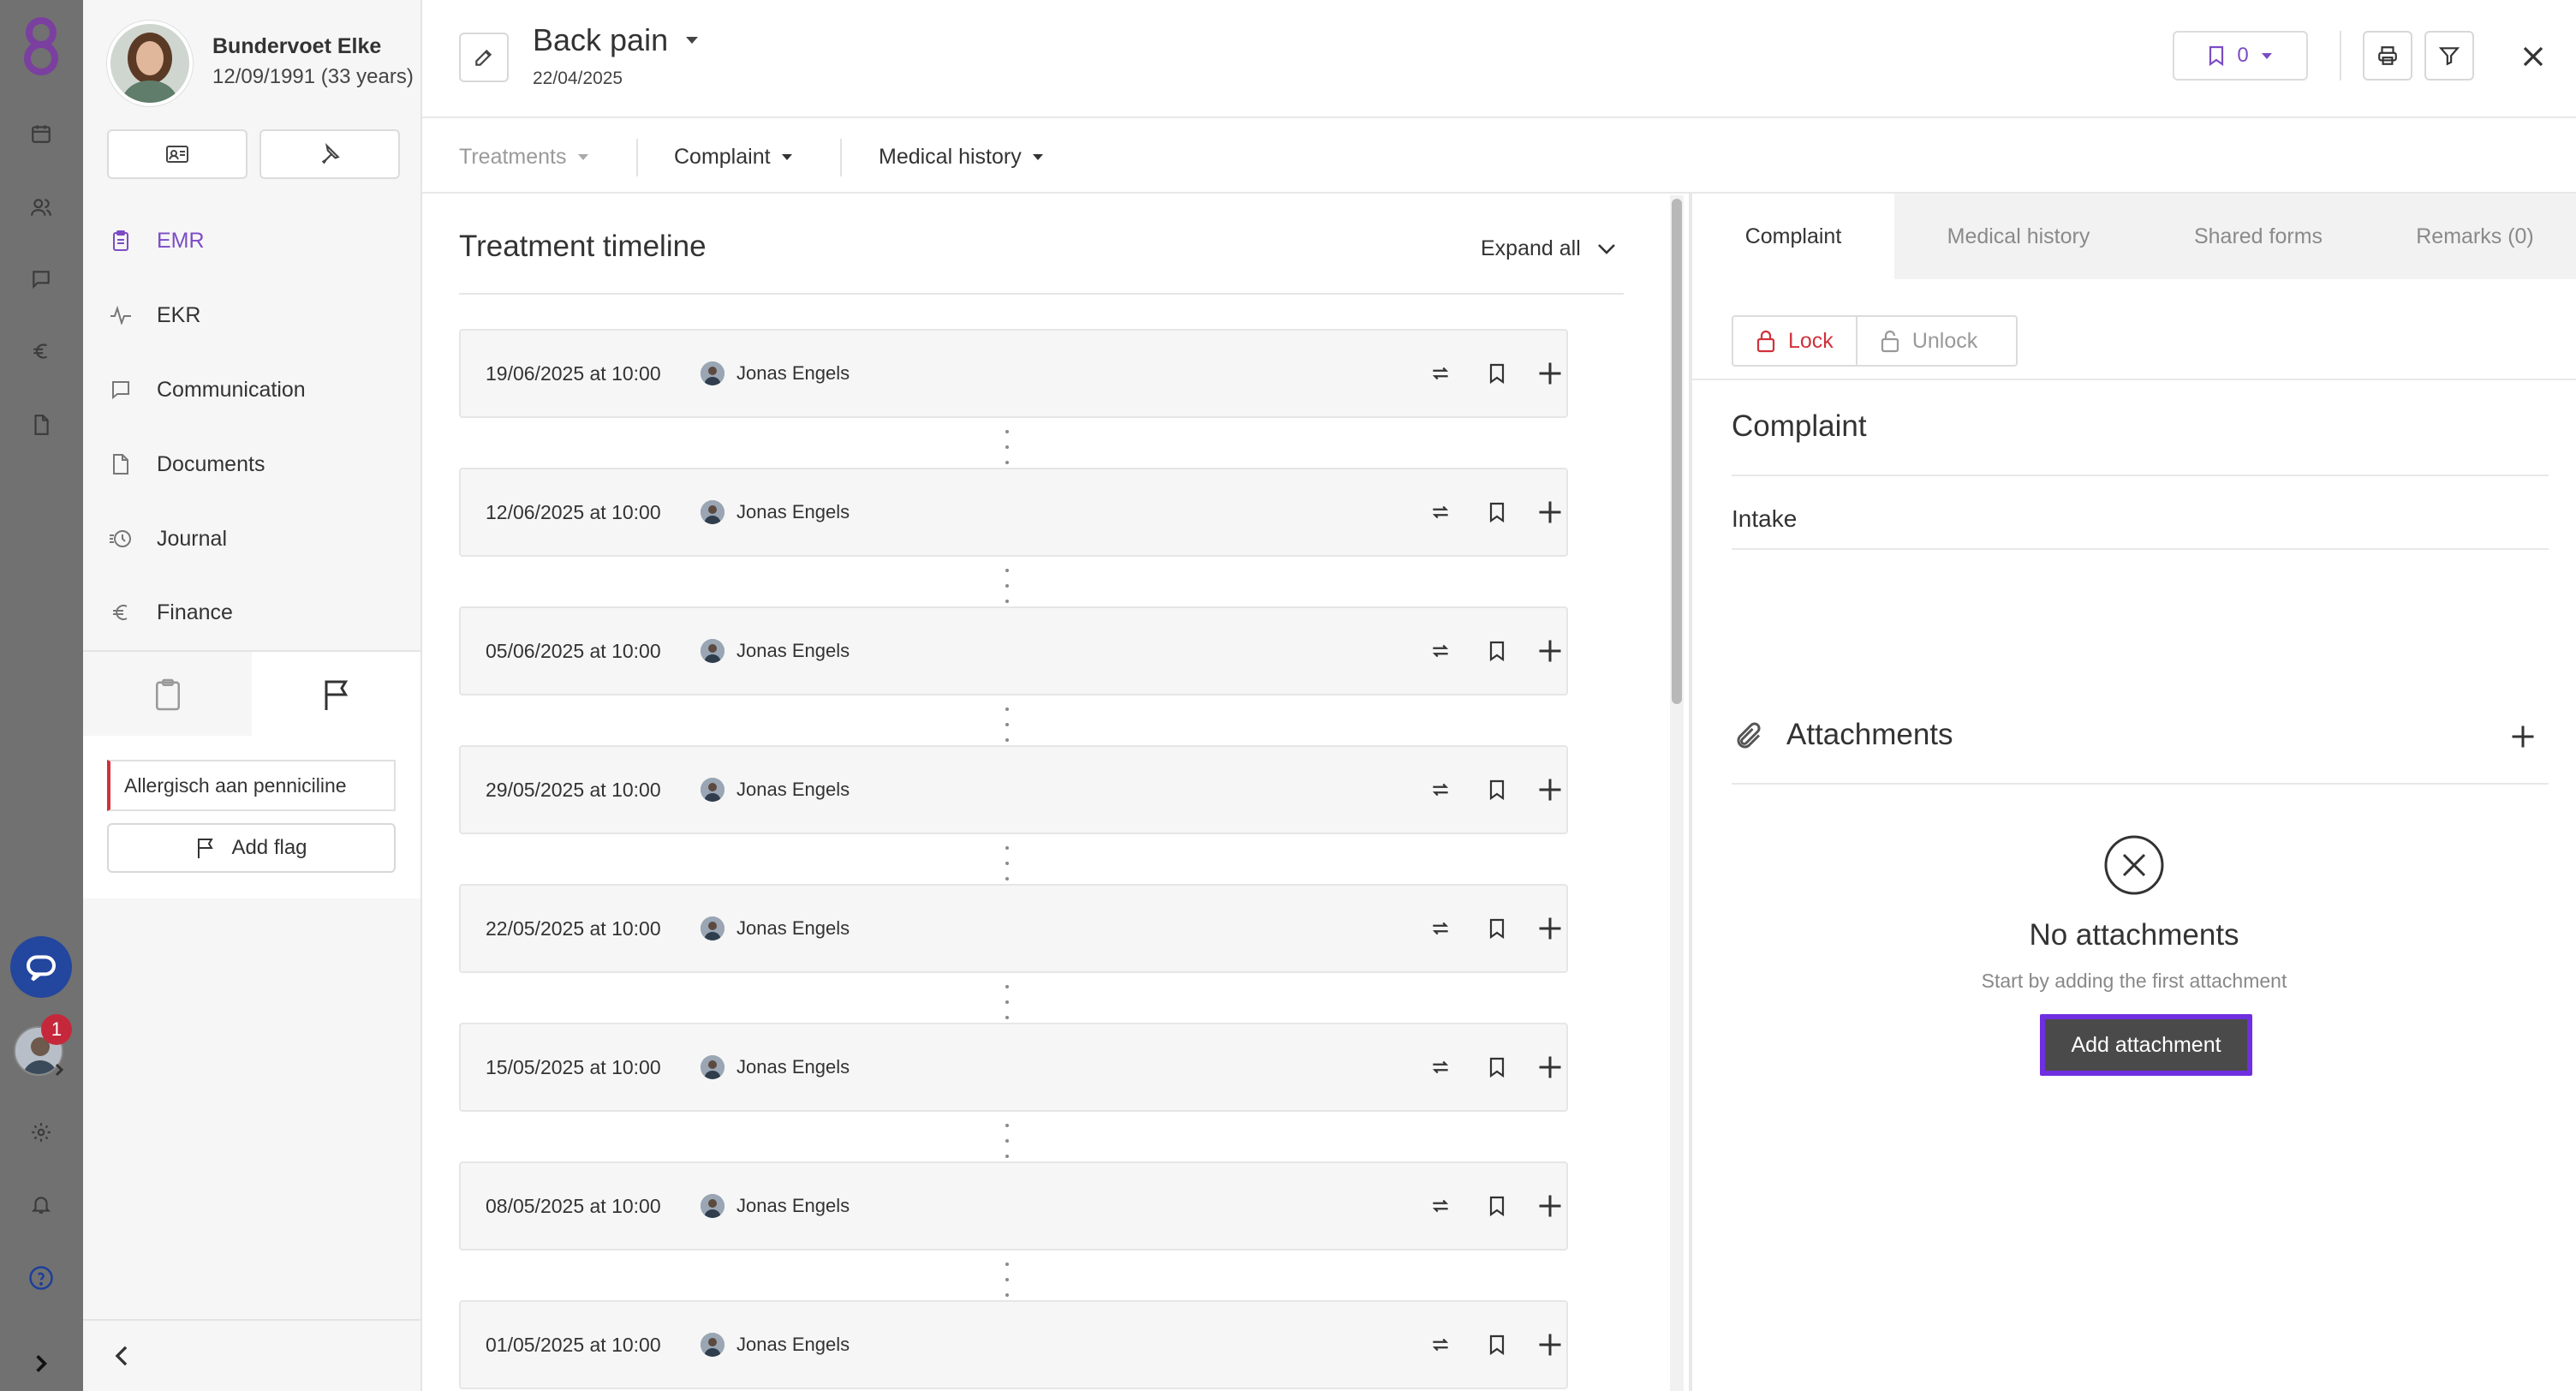 The width and height of the screenshot is (2576, 1391). I want to click on practitioner-avatar, so click(712, 1067).